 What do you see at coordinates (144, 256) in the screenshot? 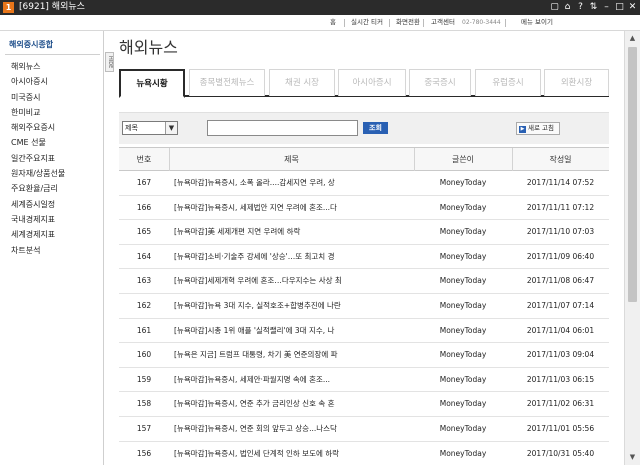
I see `row-number: 164` at bounding box center [144, 256].